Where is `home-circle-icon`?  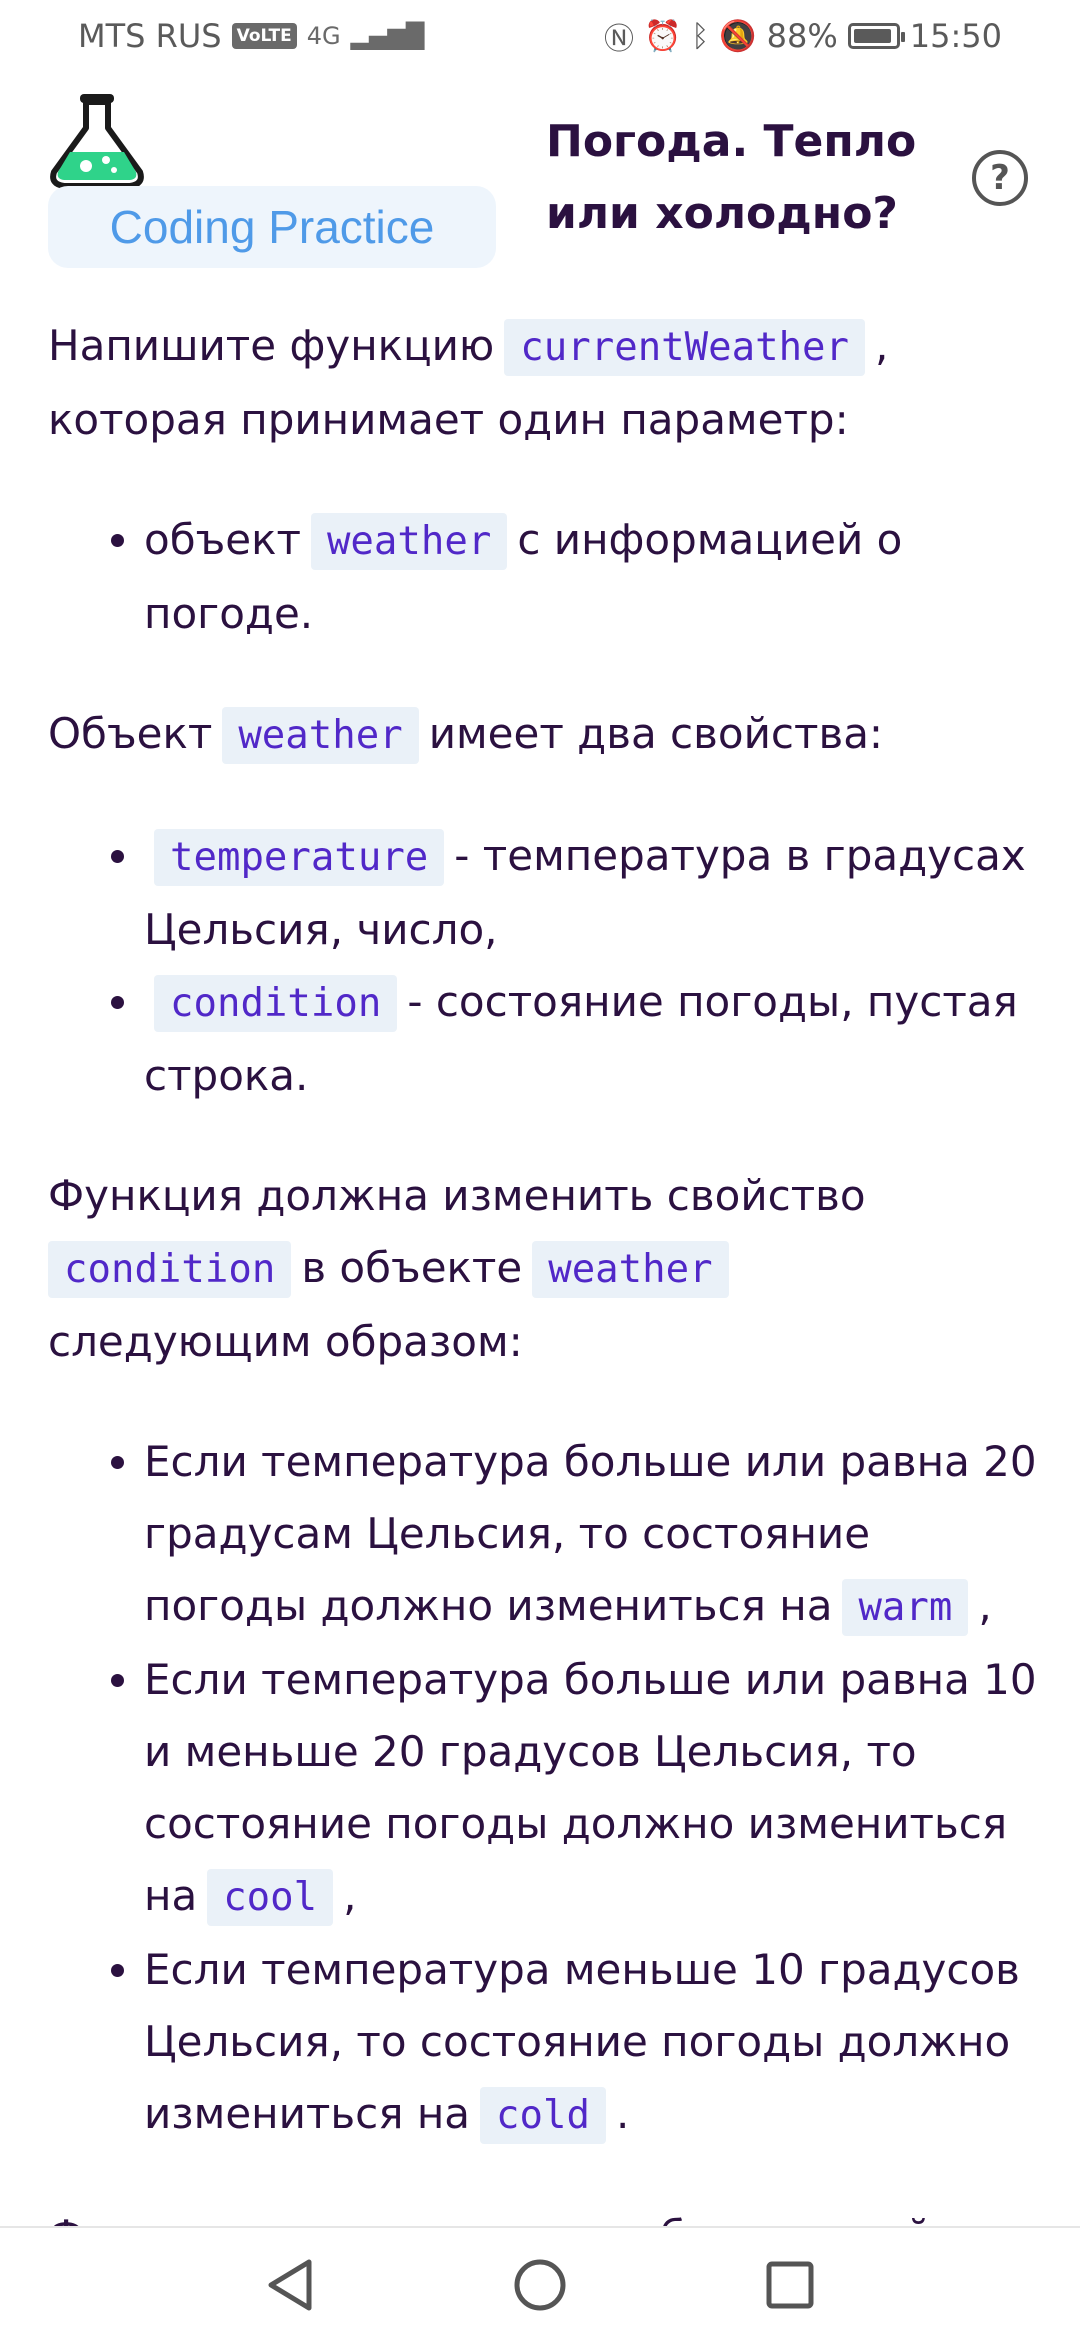 home-circle-icon is located at coordinates (540, 2285).